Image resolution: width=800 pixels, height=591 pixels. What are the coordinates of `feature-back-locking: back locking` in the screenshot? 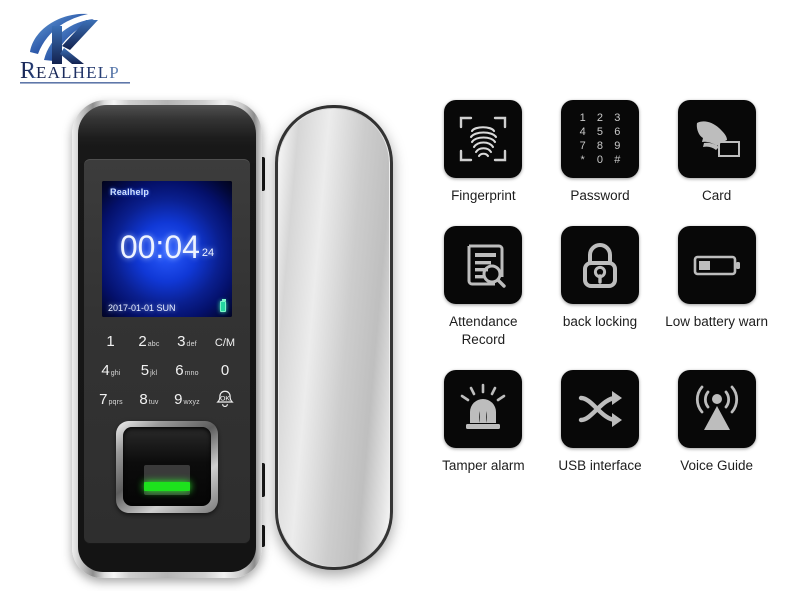 It's located at (600, 287).